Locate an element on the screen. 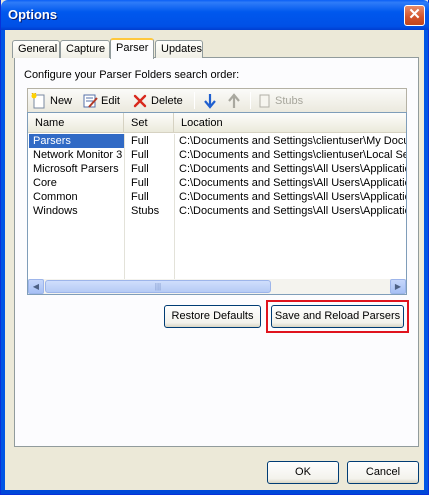 The height and width of the screenshot is (495, 429). horizontal-scrollbar: ◀ ||| ▶ is located at coordinates (217, 286).